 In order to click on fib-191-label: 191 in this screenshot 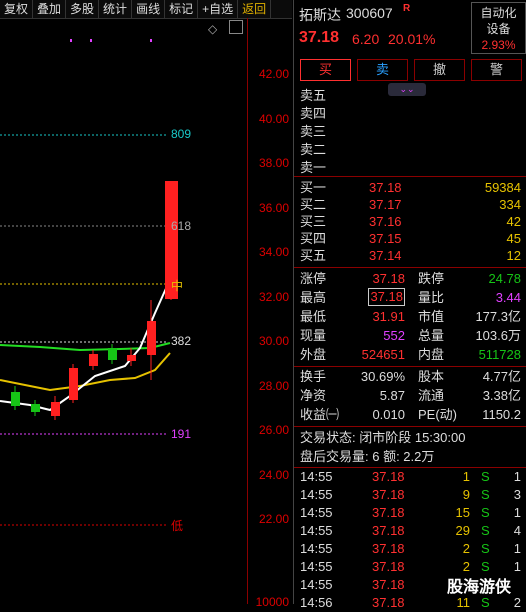, I will do `click(181, 434)`.